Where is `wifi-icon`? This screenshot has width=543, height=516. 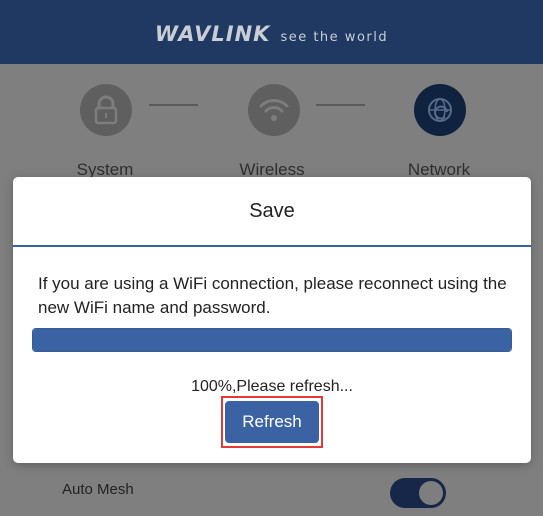 wifi-icon is located at coordinates (274, 110).